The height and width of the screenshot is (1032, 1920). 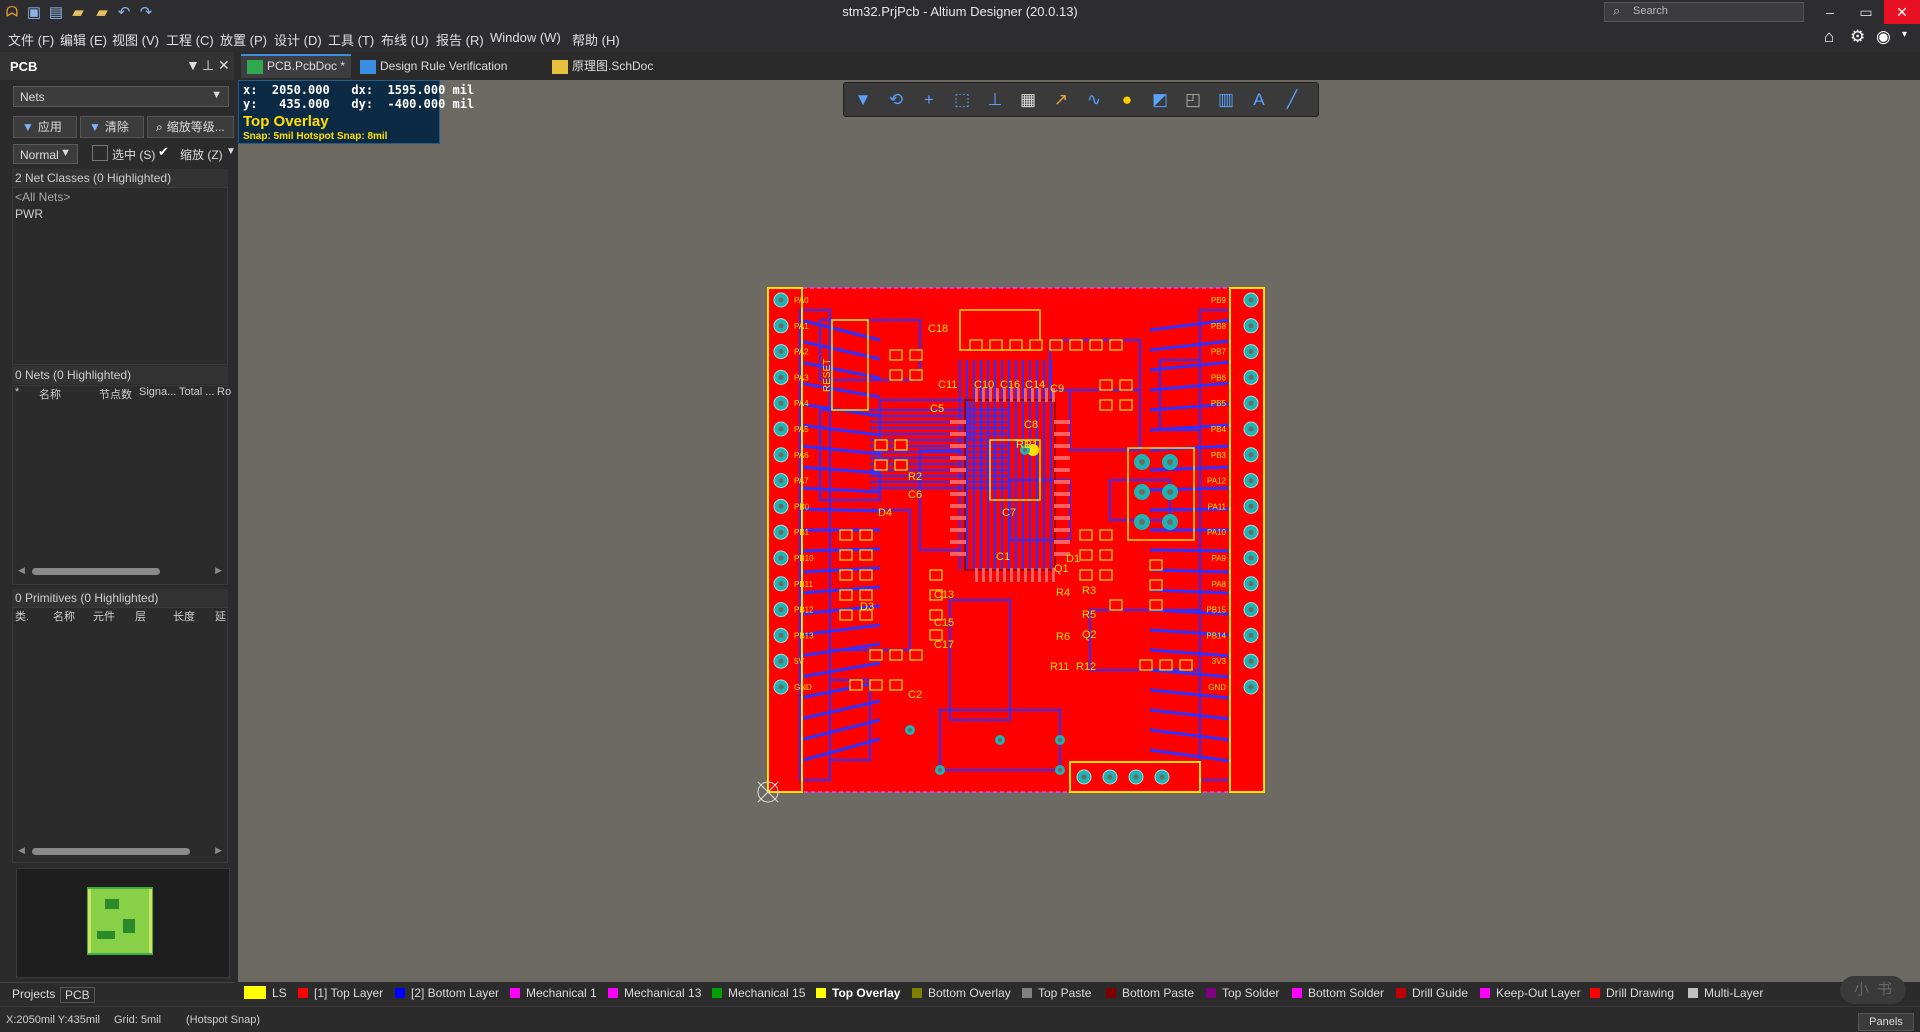 I want to click on tab-drc-report: Design Rule Verification Report, so click(x=450, y=75).